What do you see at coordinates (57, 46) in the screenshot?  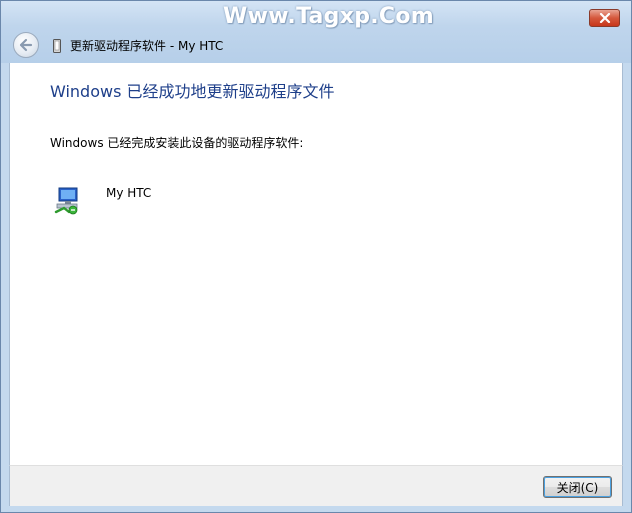 I see `device-icon` at bounding box center [57, 46].